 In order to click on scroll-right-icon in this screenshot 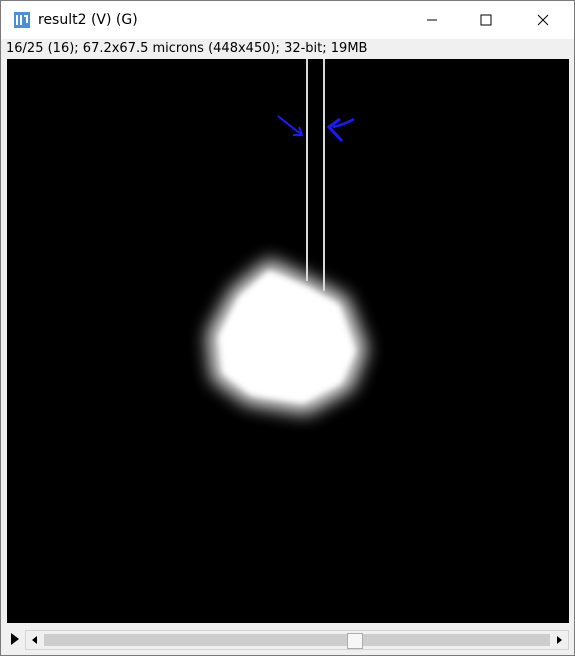, I will do `click(559, 640)`.